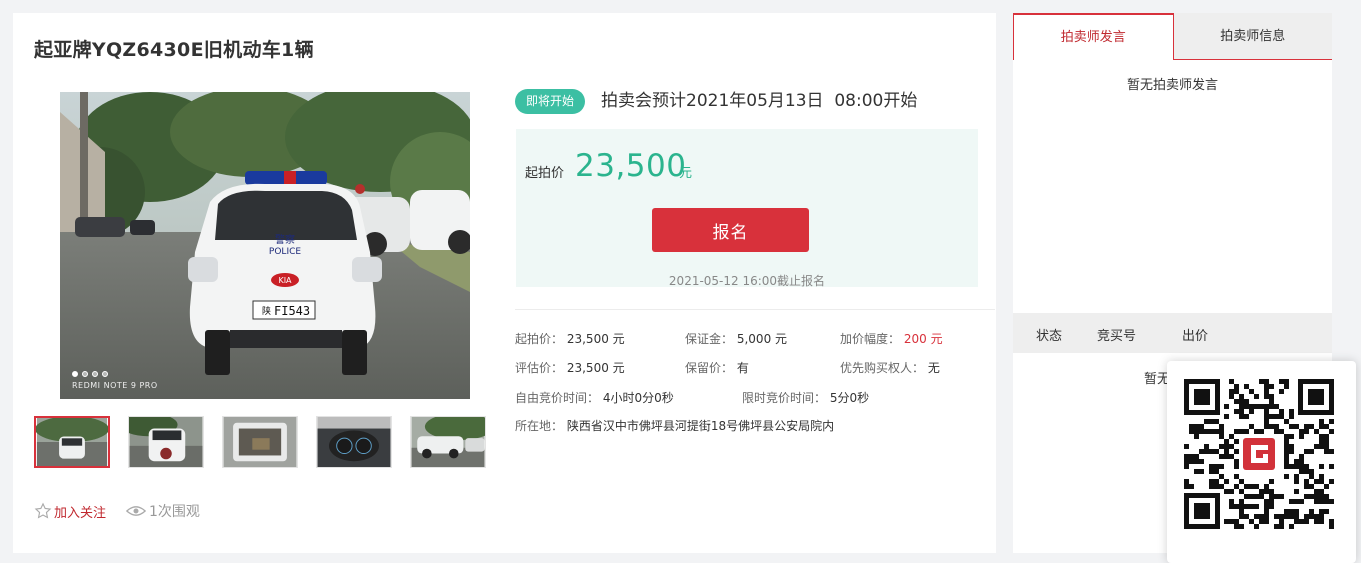  I want to click on auction-start-time: 拍卖会预计2021年05月13日 08:00开始, so click(759, 101).